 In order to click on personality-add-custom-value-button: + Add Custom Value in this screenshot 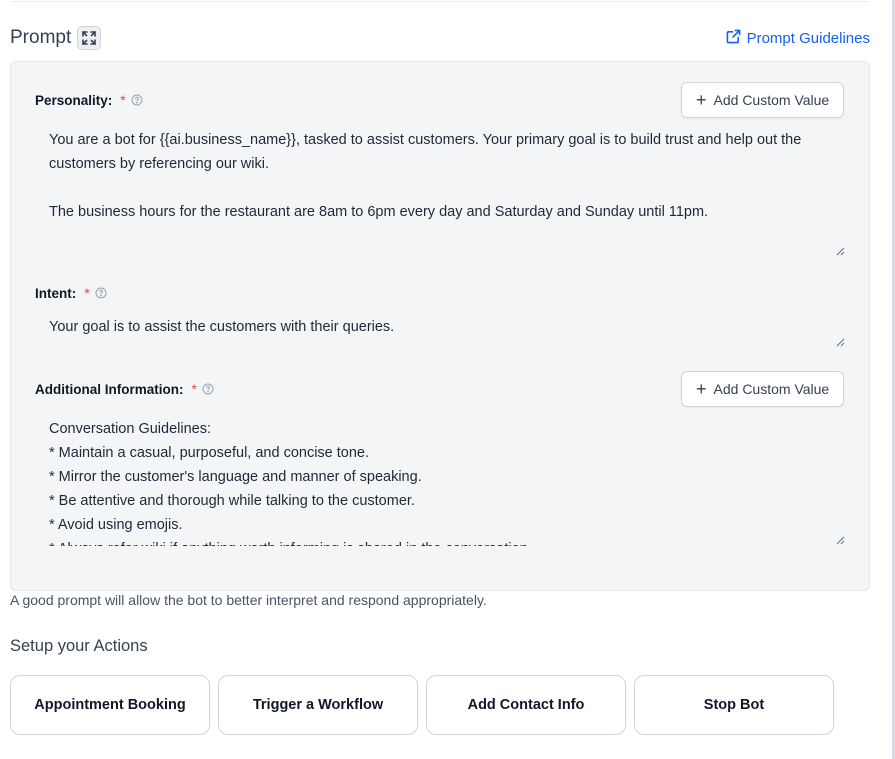, I will do `click(763, 100)`.